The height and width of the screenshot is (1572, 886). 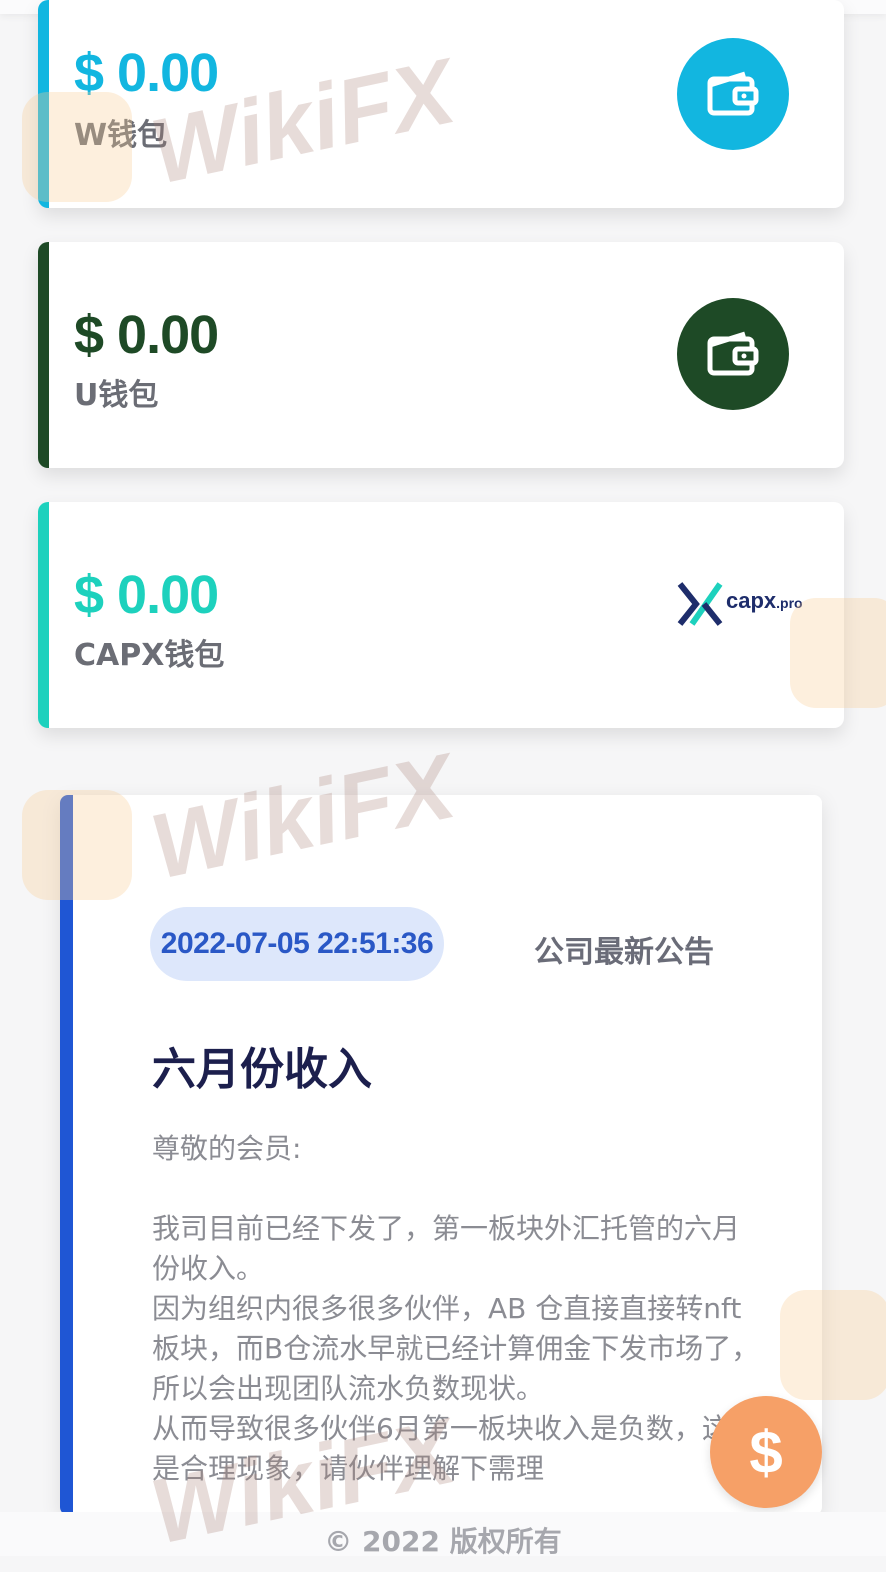 I want to click on capx-logo-text: capx.pro, so click(x=764, y=601).